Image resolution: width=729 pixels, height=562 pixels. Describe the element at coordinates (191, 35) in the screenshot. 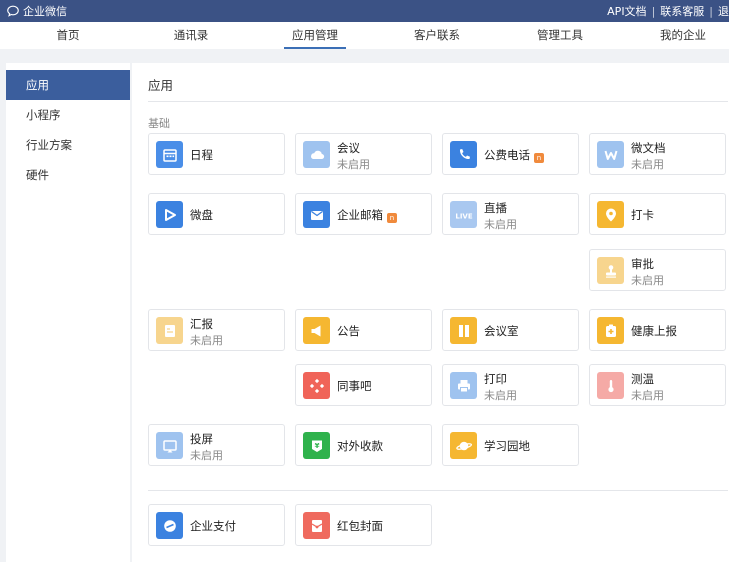

I see `nav-tab-contacts: 通讯录` at that location.